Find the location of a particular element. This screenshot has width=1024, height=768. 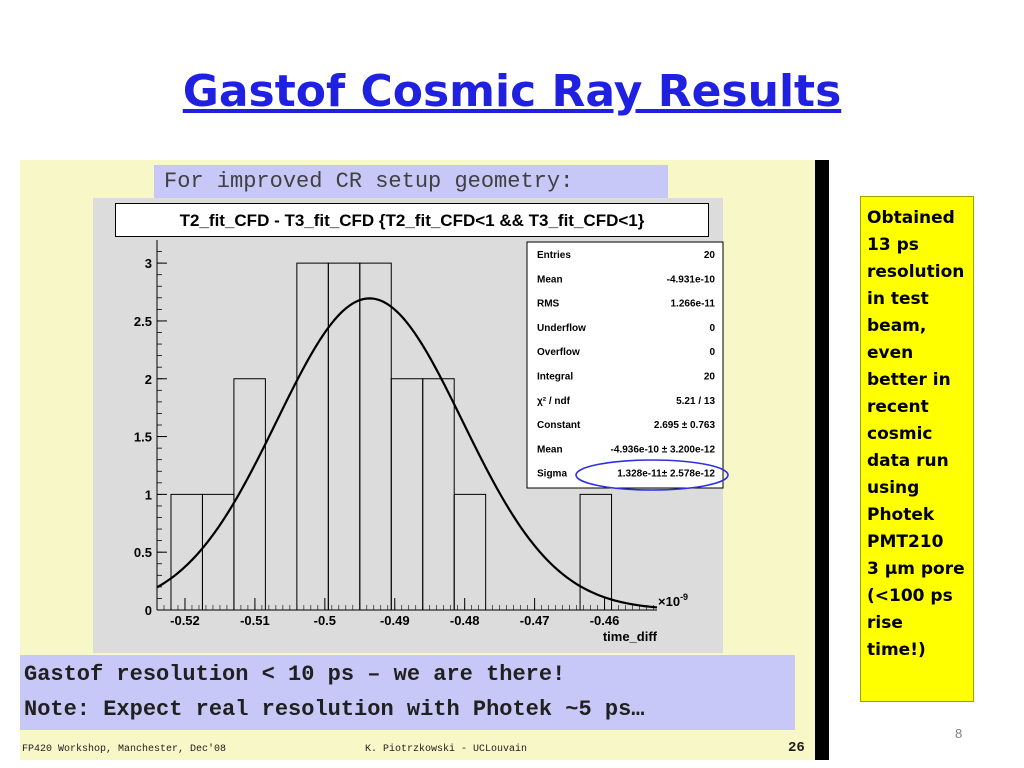

footer-author: K. Piotrzkowski - UCLouvain is located at coordinates (446, 749).